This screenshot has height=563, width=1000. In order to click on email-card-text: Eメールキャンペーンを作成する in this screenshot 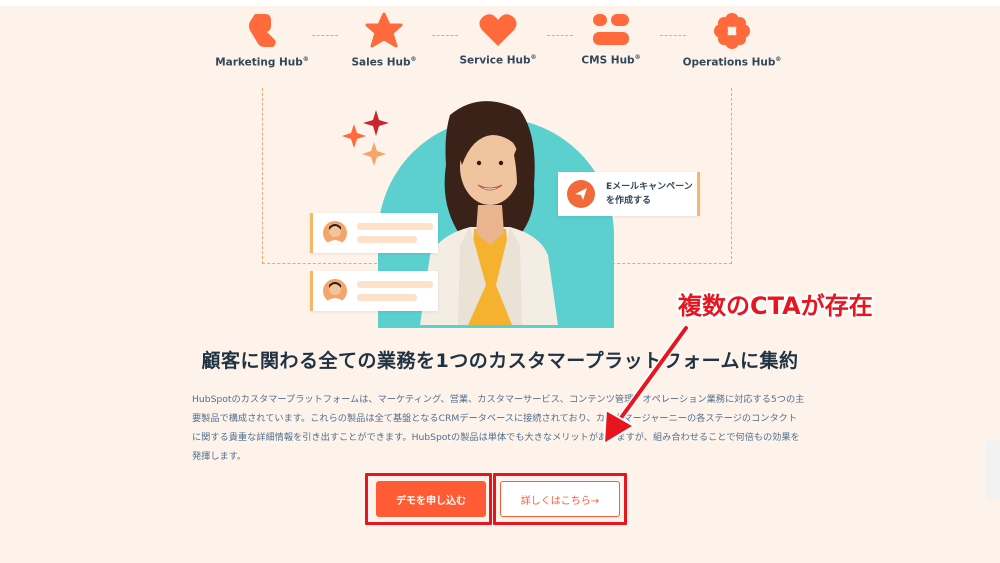, I will do `click(649, 194)`.